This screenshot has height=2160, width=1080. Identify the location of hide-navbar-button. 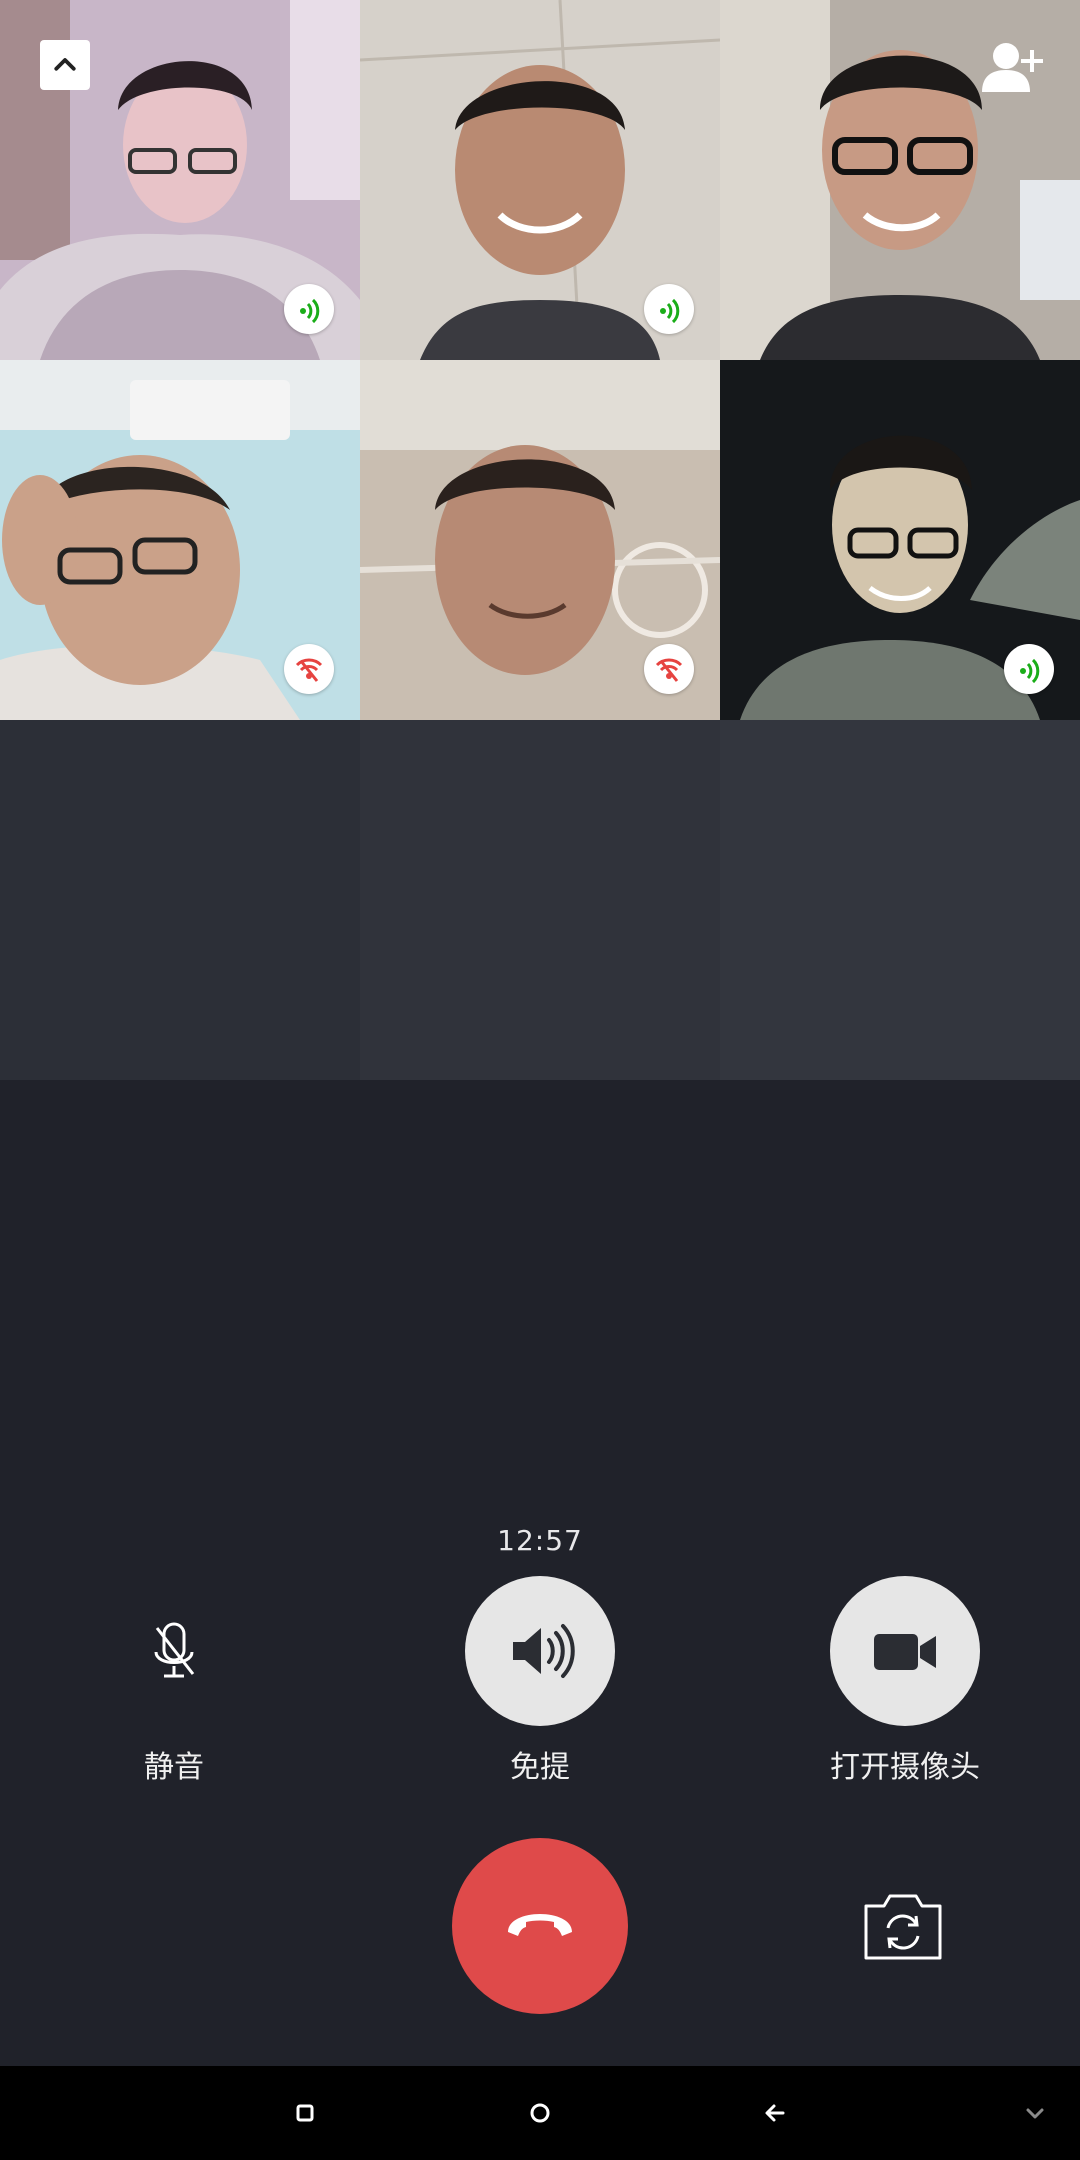
(1035, 2113).